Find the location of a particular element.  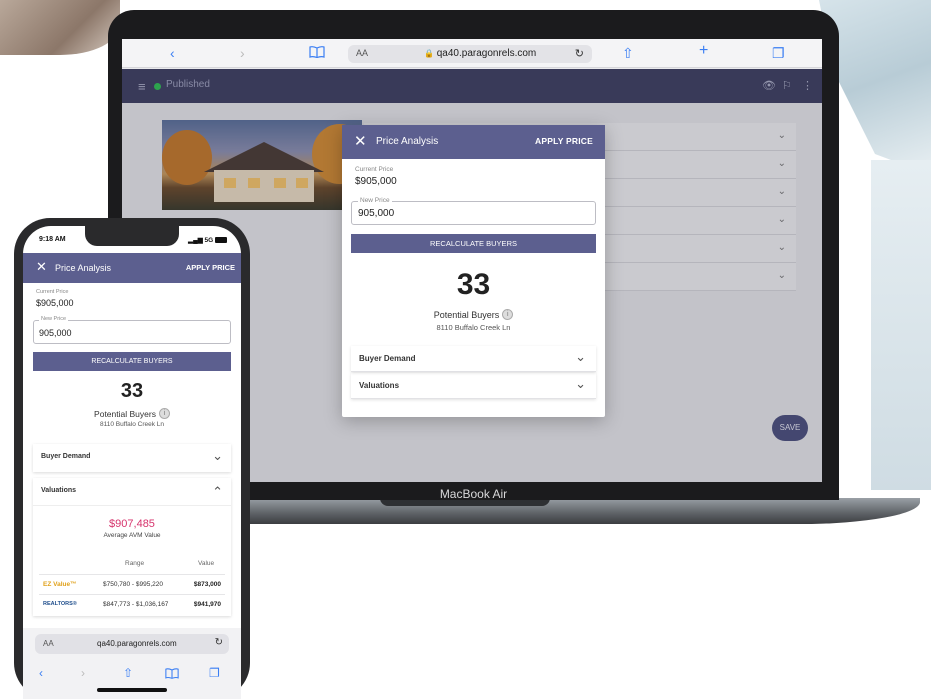

url-text: 🔒 qa40.paragonrels.com is located at coordinates (480, 53).